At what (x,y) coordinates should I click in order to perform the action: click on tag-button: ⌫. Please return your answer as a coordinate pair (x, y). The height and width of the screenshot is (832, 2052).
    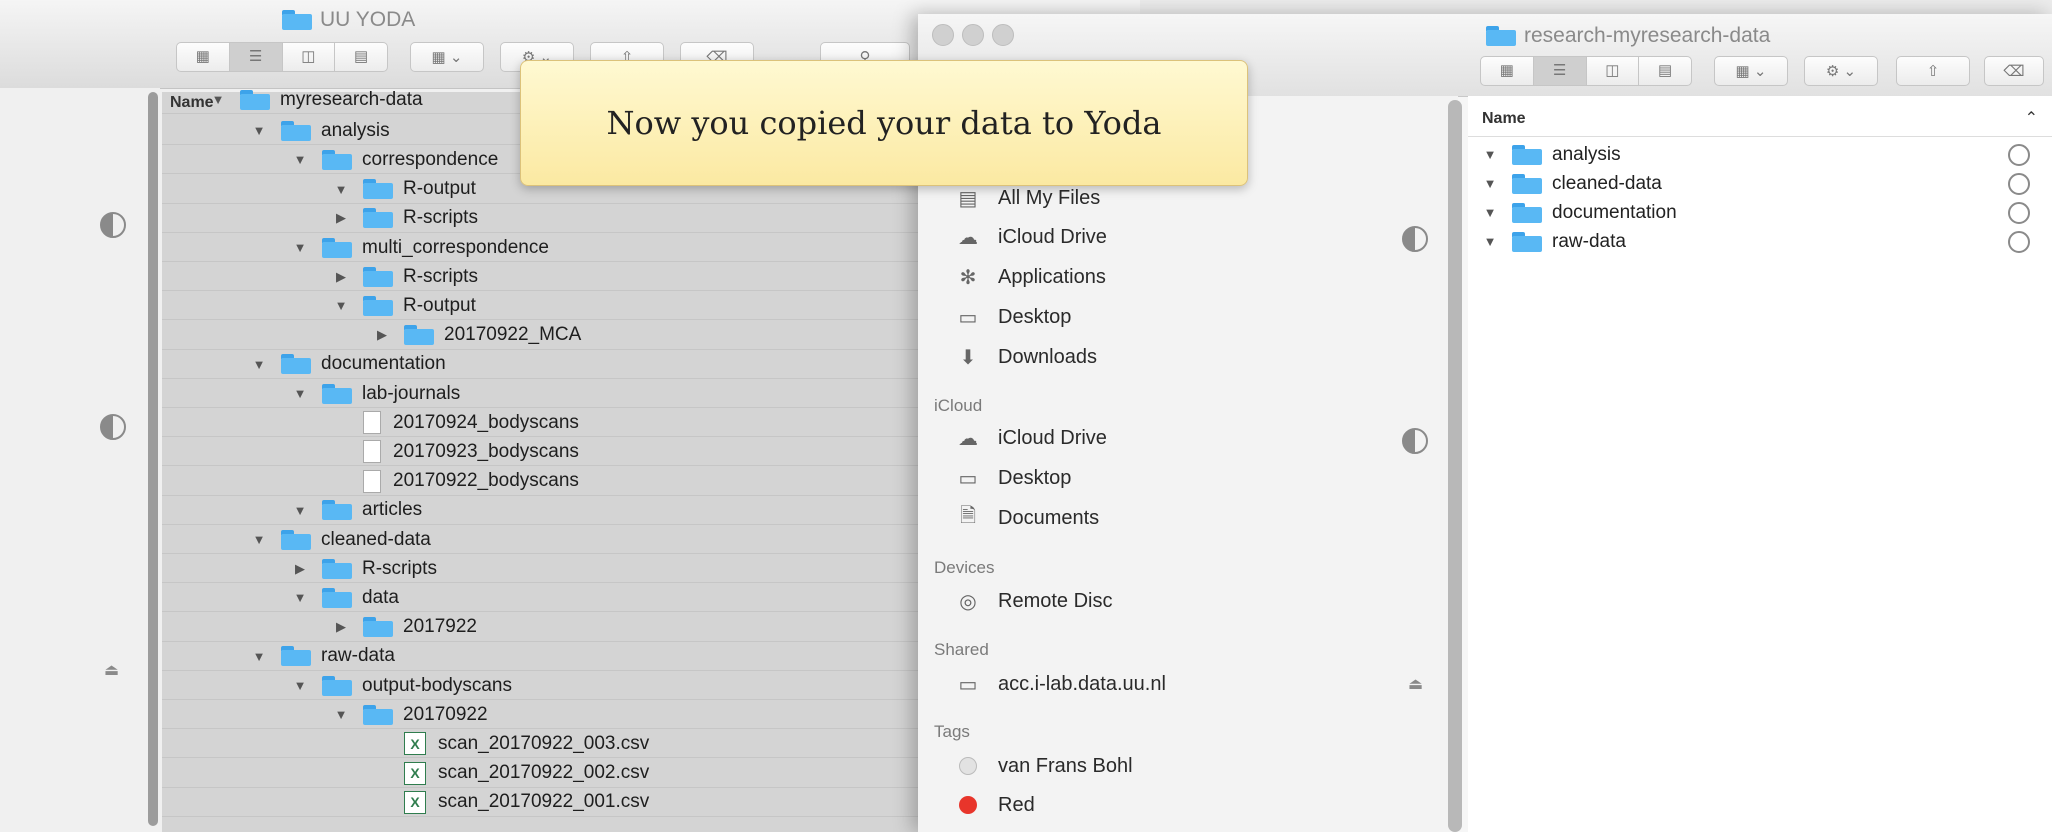
    Looking at the image, I should click on (2014, 71).